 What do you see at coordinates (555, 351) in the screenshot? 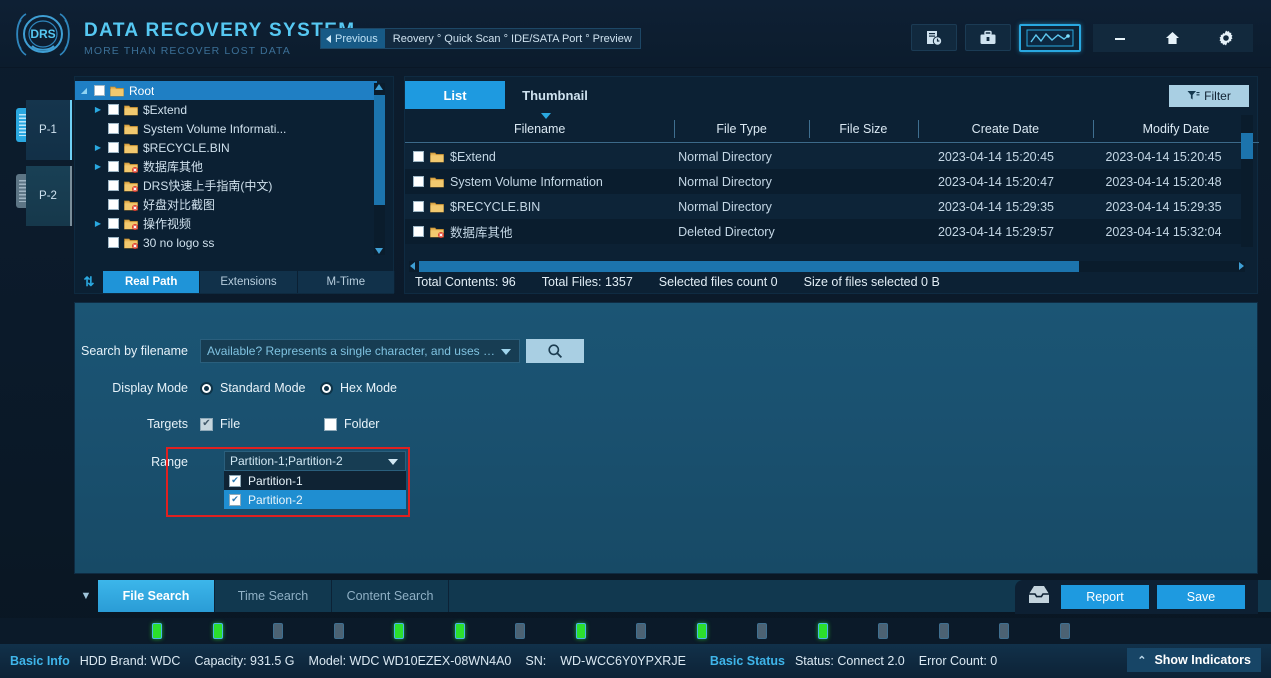
I see `search-button` at bounding box center [555, 351].